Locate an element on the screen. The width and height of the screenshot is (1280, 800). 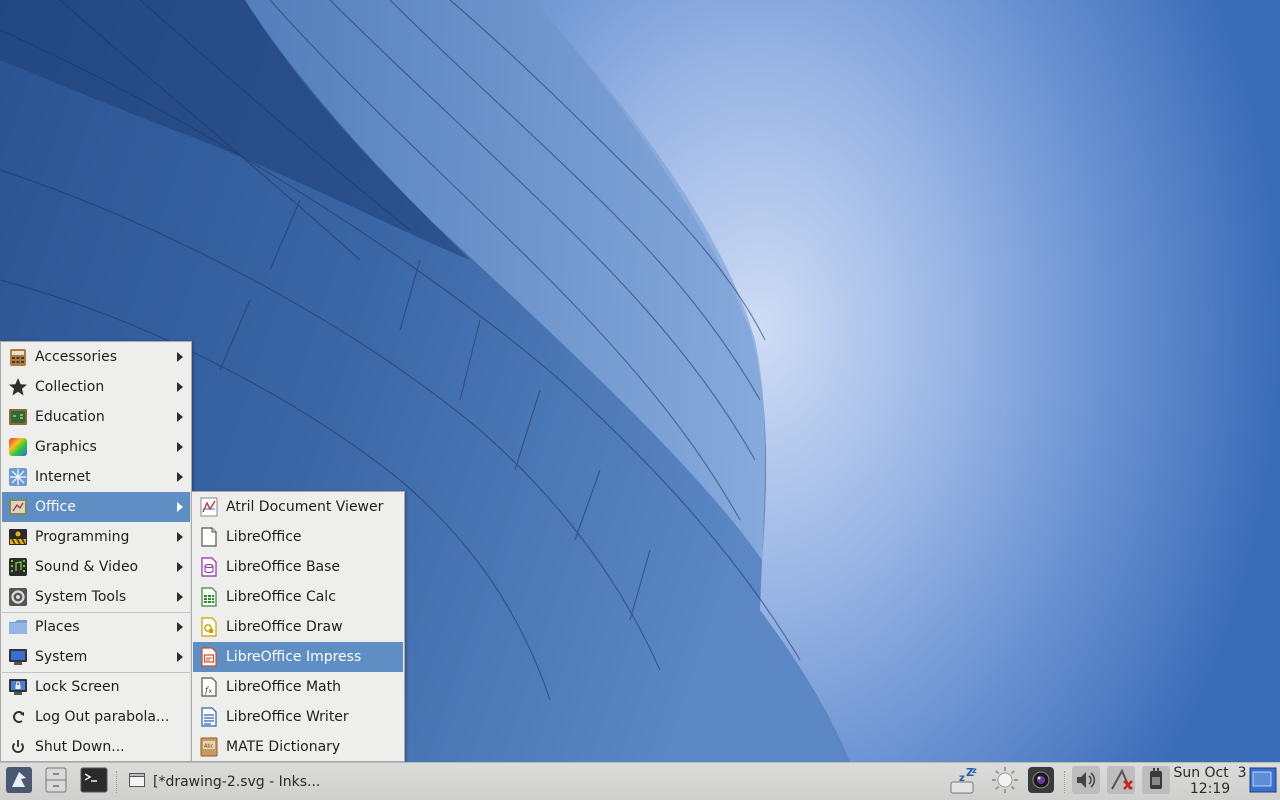
menu-item-atril: Atril Document Viewer is located at coordinates (298, 507).